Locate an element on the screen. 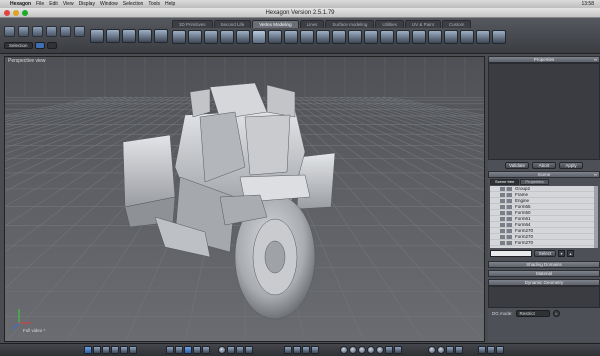 Image resolution: width=600 pixels, height=356 pixels. scene-search-input is located at coordinates (511, 253).